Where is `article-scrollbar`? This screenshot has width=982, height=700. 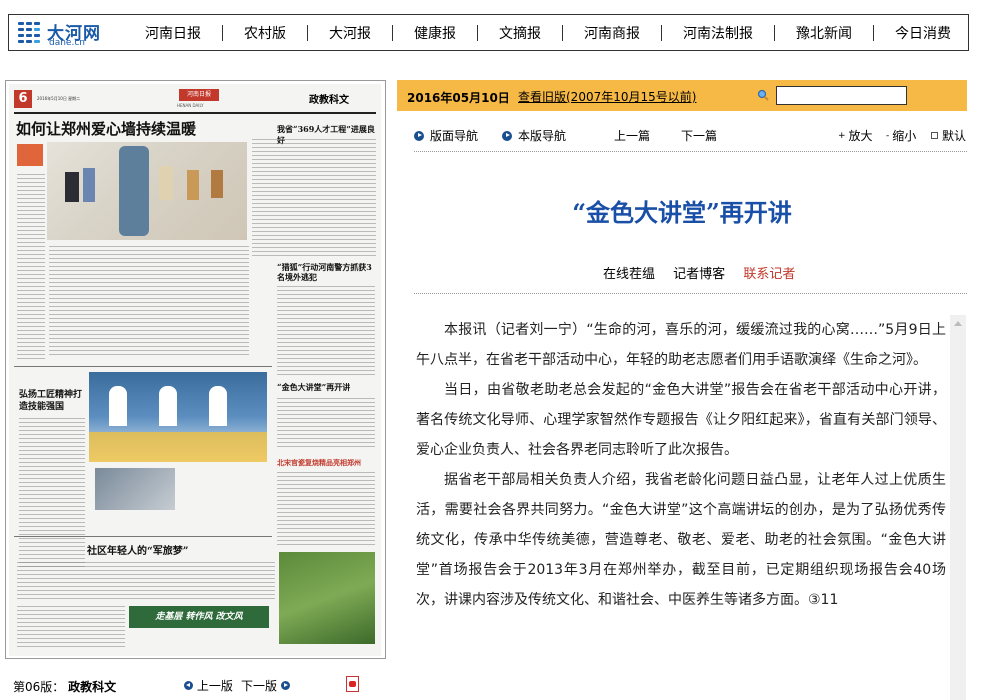
article-scrollbar is located at coordinates (958, 507).